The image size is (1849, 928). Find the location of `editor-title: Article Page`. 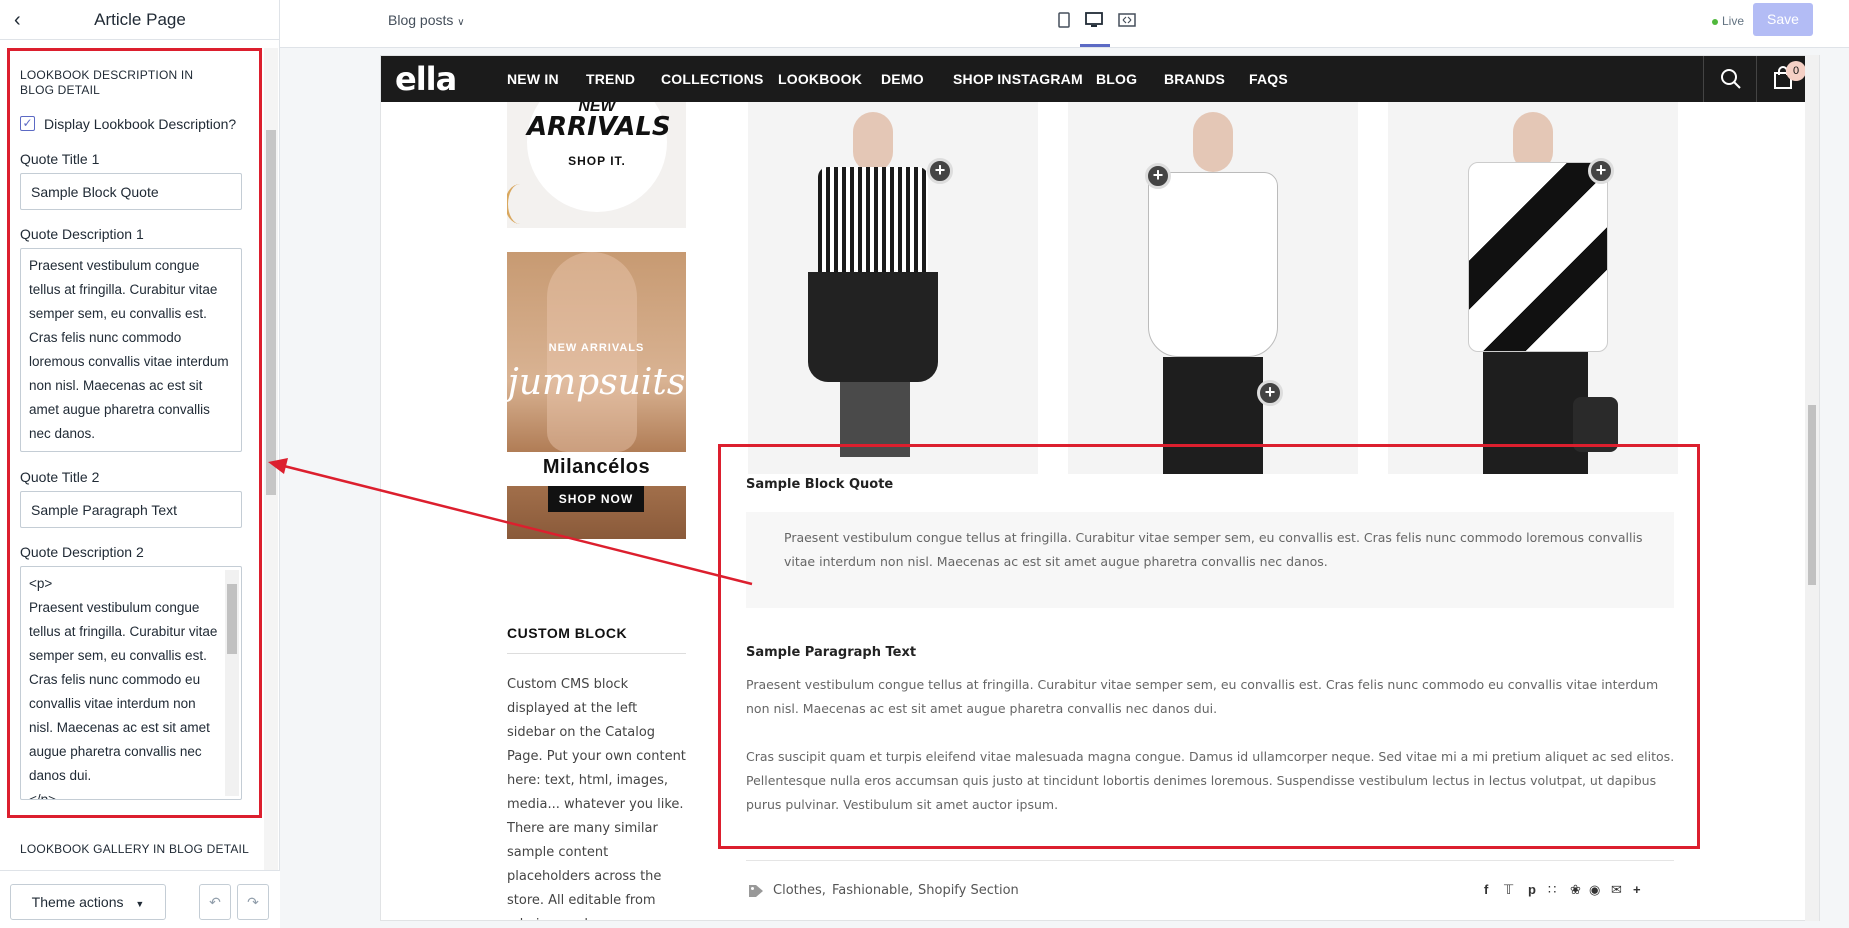

editor-title: Article Page is located at coordinates (140, 19).